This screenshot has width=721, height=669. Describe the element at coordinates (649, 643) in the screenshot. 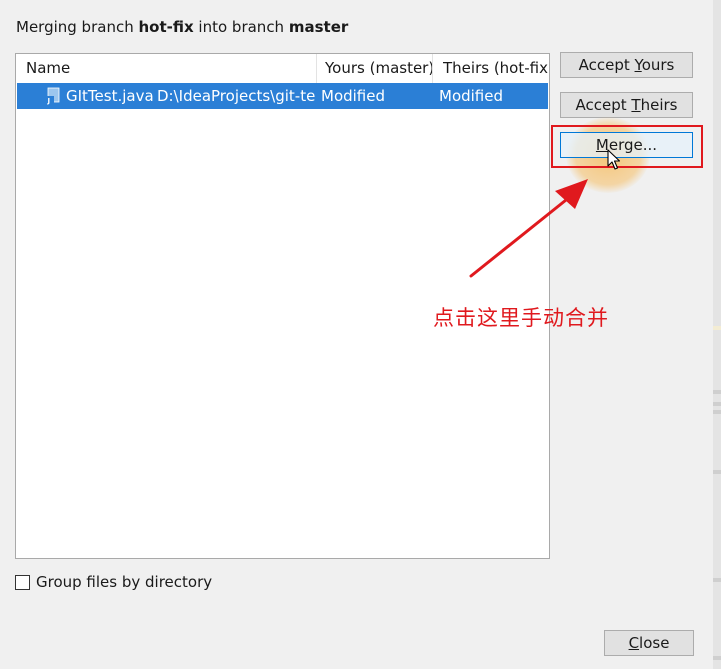

I see `close-button: Close` at that location.